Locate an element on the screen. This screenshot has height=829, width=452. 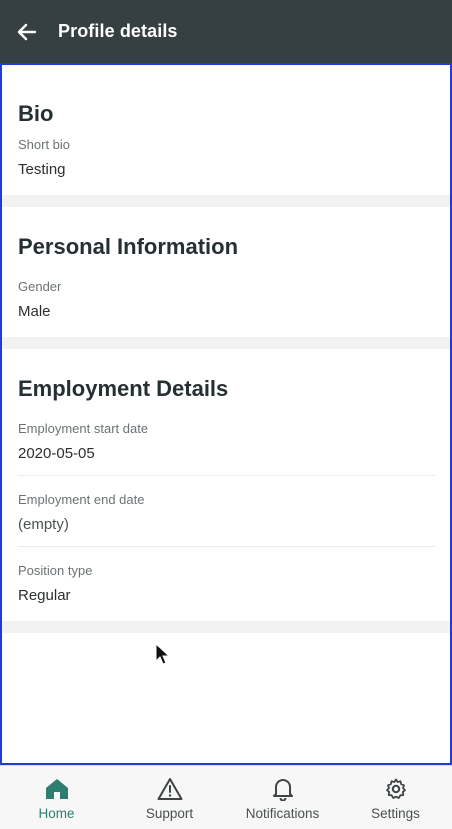
page-title: Profile details is located at coordinates (118, 31).